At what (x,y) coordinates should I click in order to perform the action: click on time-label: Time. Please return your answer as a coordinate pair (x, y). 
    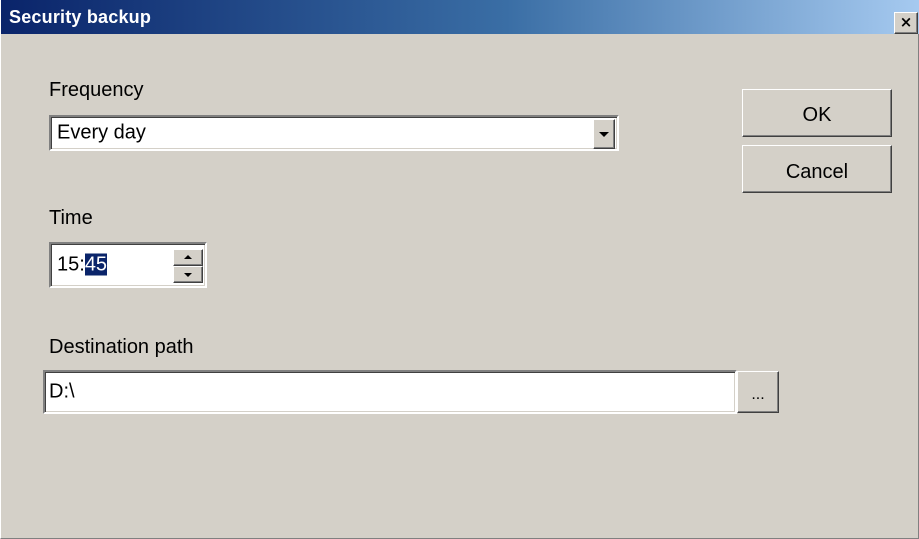
    Looking at the image, I should click on (71, 218).